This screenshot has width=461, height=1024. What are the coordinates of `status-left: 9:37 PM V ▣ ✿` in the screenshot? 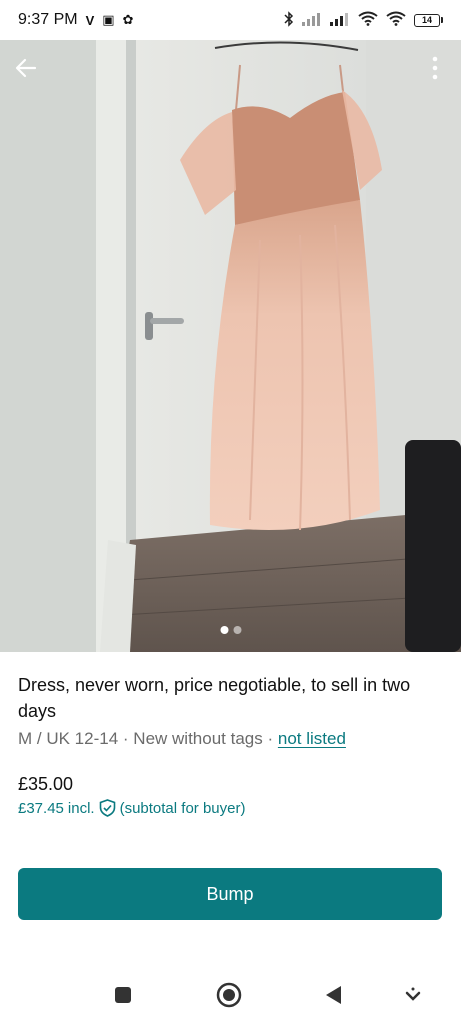 It's located at (75, 20).